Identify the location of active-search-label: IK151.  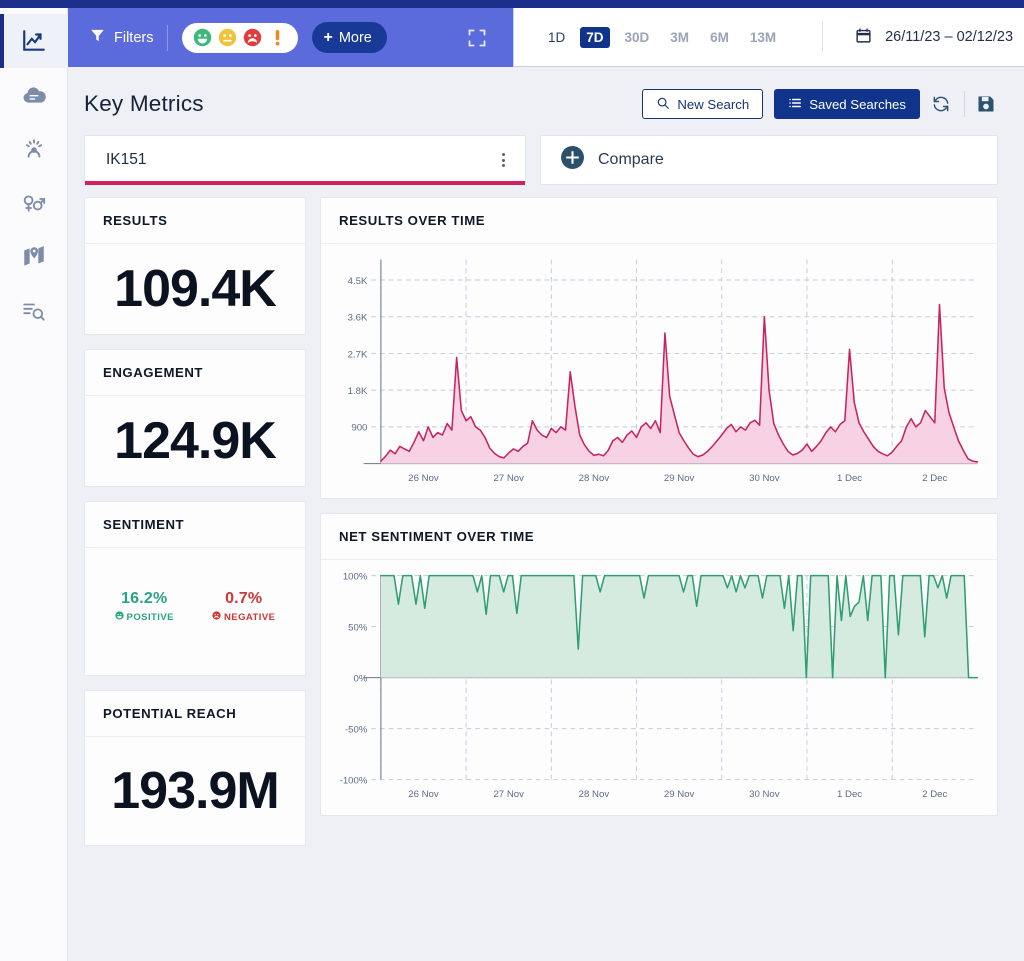
(126, 159).